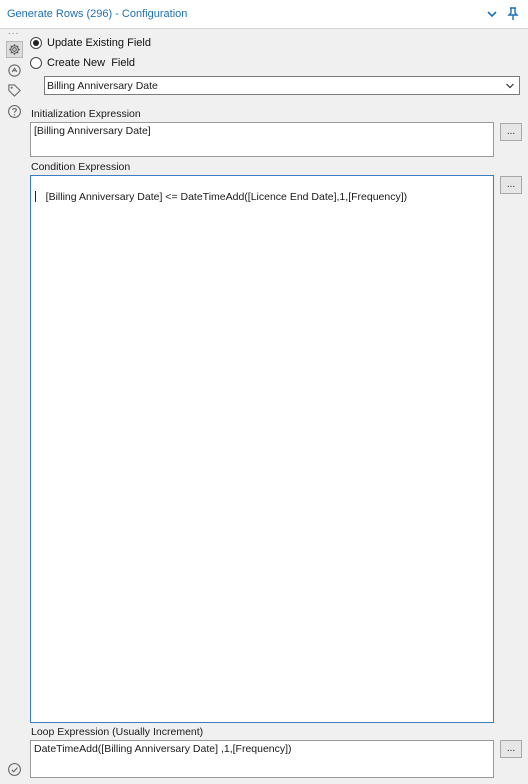 This screenshot has height=784, width=528. What do you see at coordinates (513, 14) in the screenshot?
I see `pin-icon` at bounding box center [513, 14].